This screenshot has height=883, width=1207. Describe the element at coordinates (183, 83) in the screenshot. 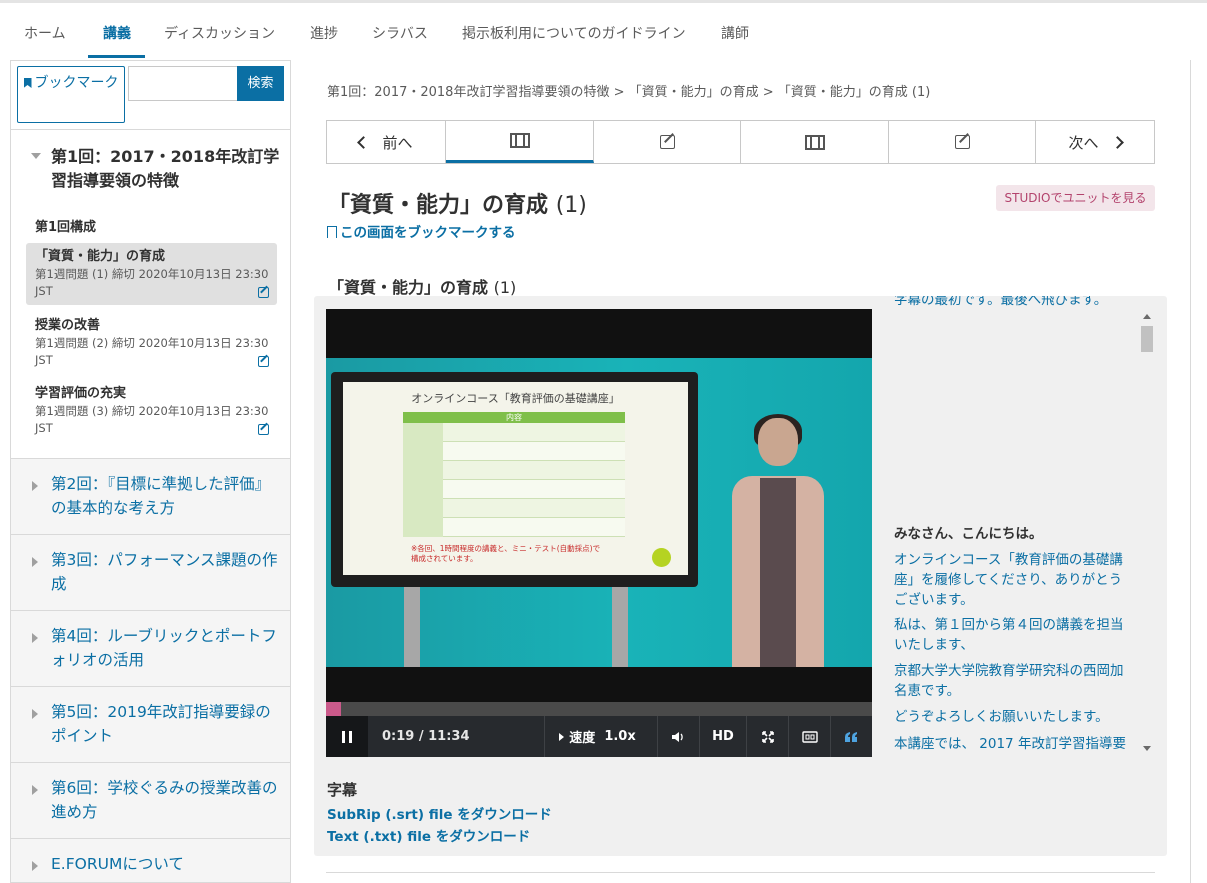

I see `search-input` at that location.